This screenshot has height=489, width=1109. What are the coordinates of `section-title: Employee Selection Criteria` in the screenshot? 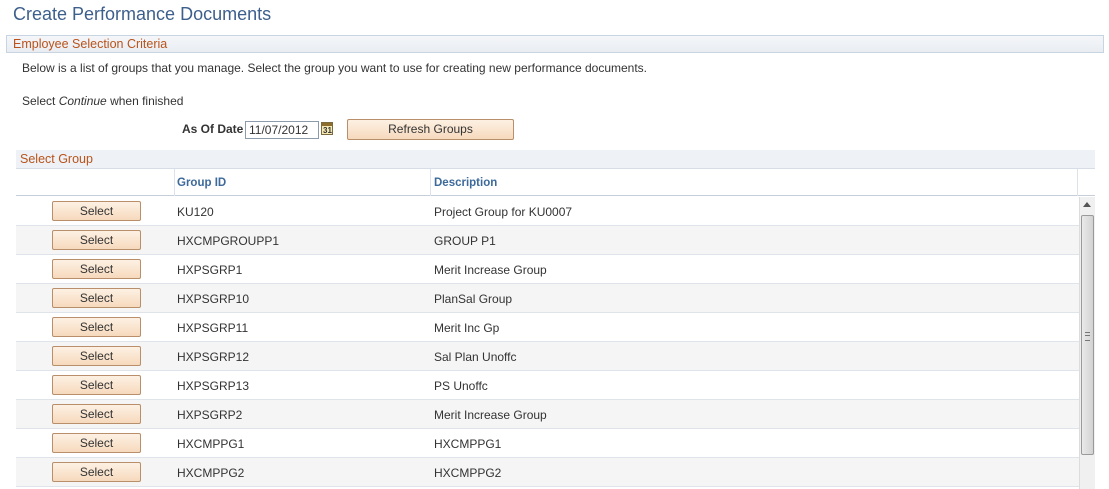 It's located at (90, 44).